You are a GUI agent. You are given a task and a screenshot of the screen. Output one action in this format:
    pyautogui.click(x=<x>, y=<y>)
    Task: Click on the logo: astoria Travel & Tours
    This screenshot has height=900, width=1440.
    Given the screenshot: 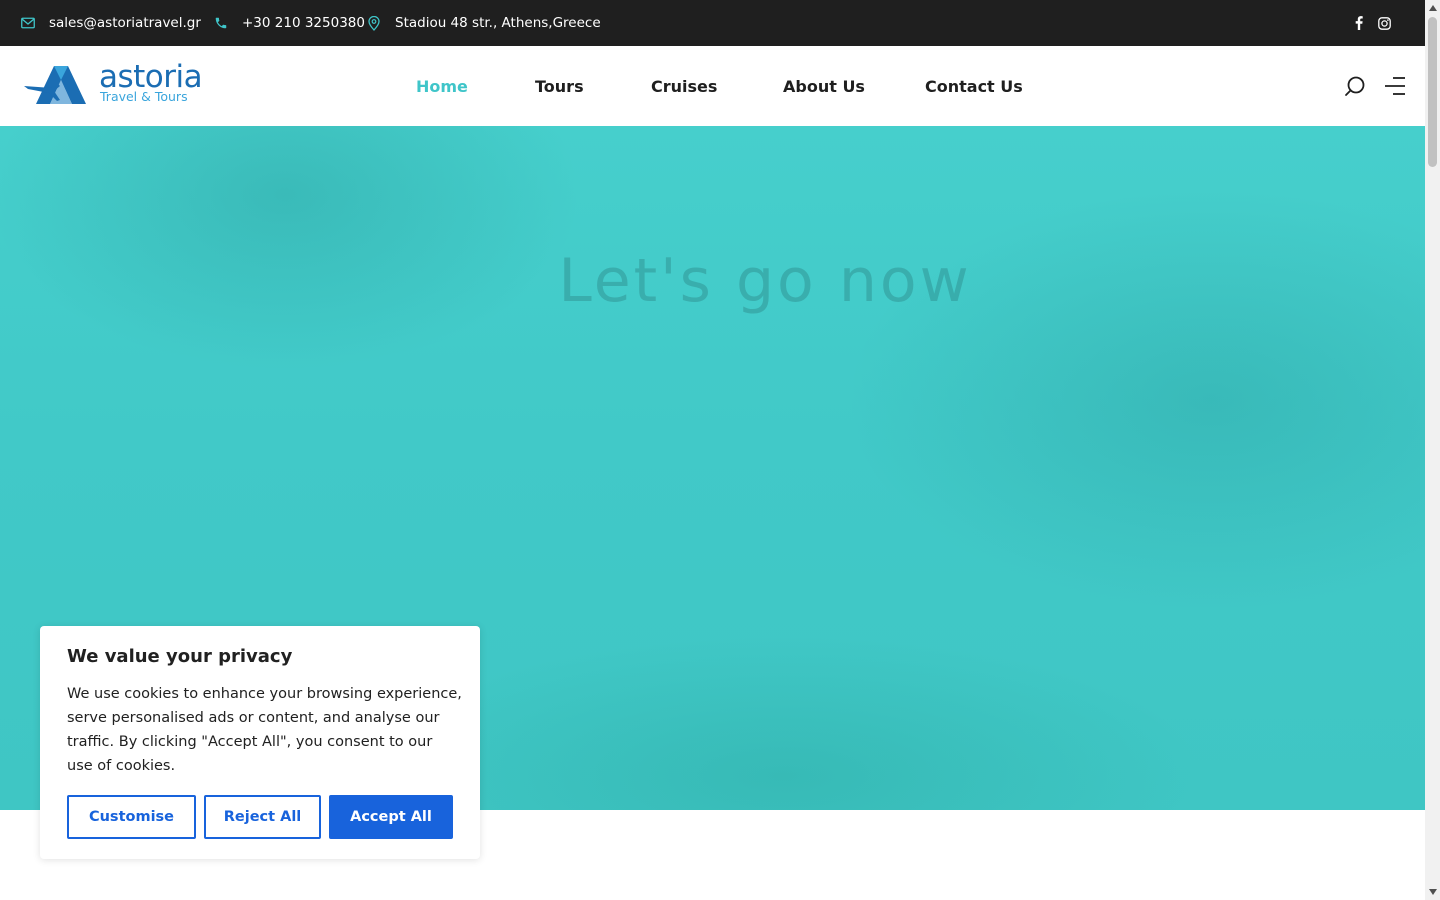 What is the action you would take?
    pyautogui.click(x=113, y=83)
    